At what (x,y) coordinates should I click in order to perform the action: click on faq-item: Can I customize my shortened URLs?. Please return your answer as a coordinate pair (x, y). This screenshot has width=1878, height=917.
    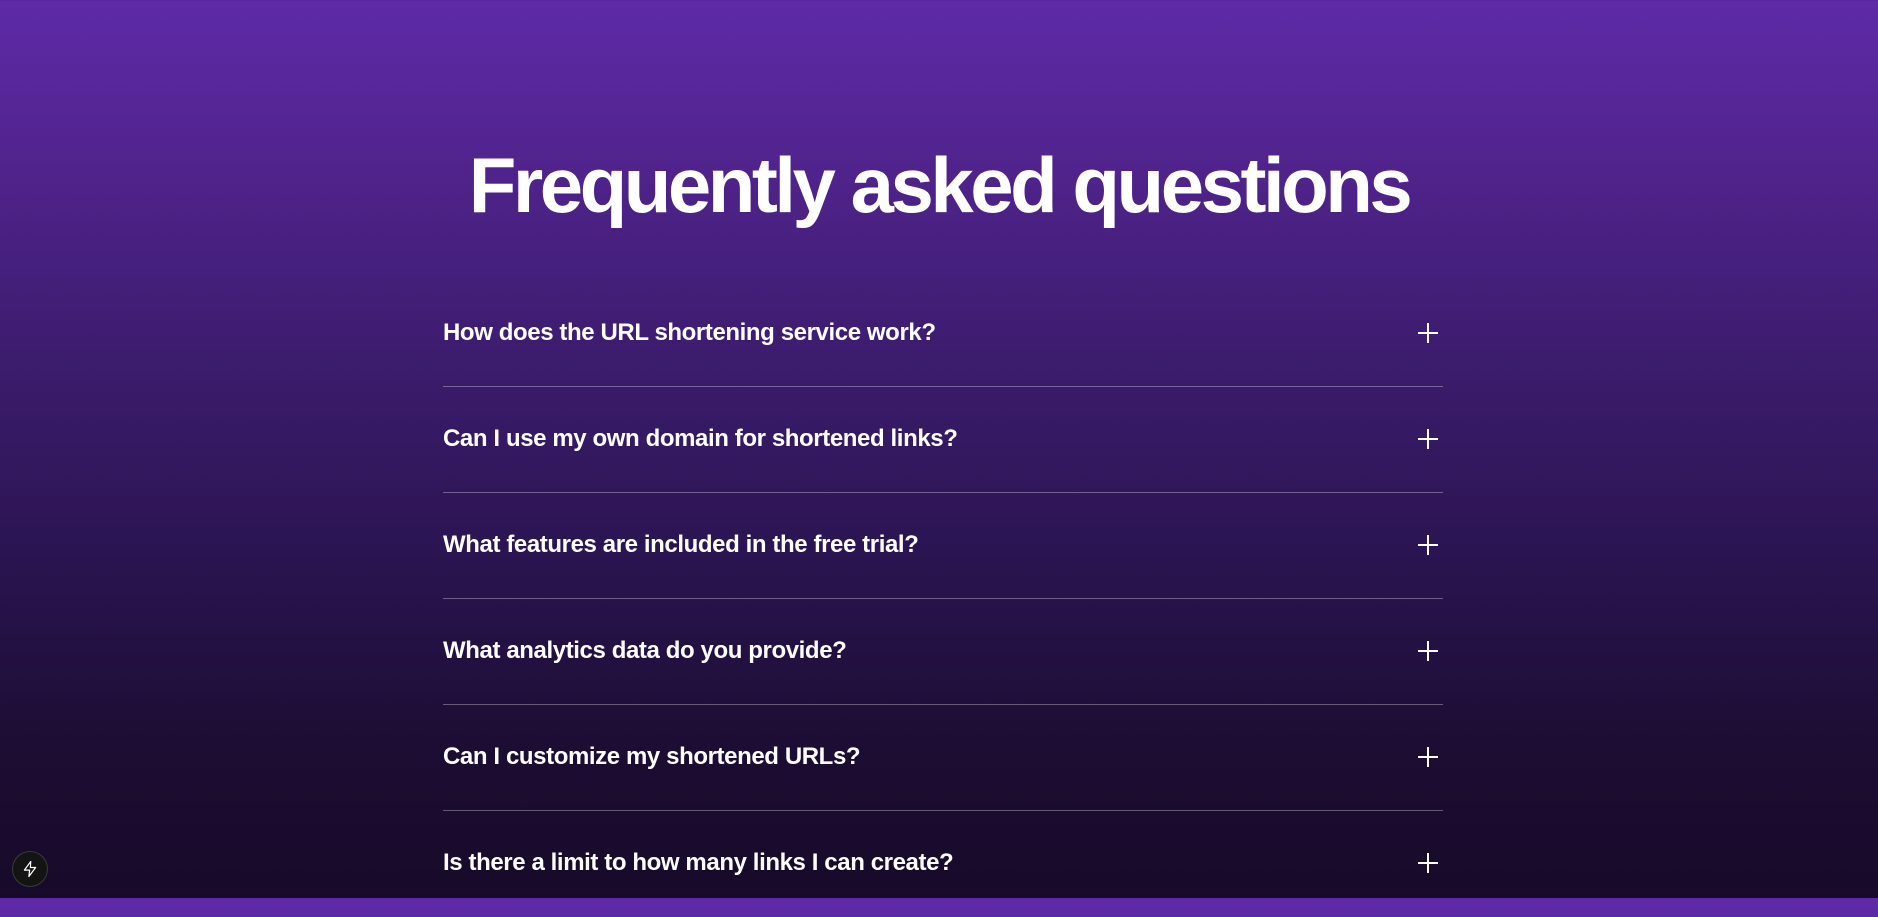
    Looking at the image, I should click on (943, 758).